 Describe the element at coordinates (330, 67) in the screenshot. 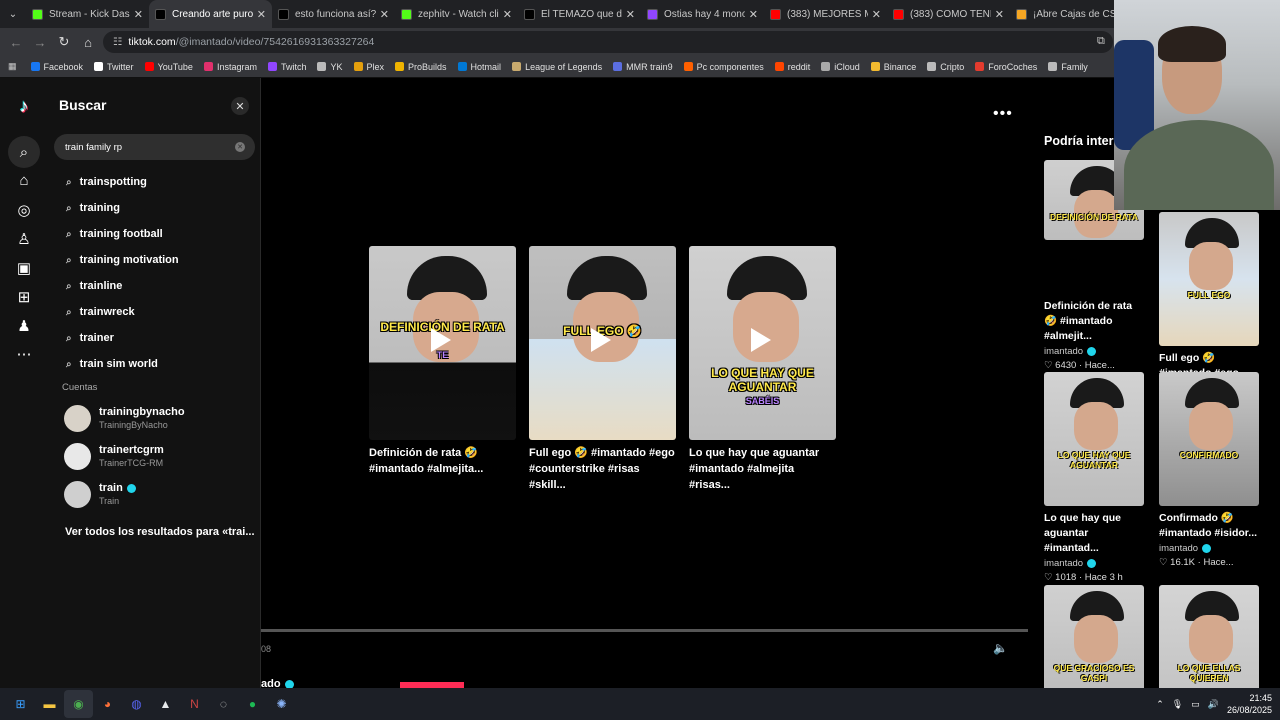

I see `bookmark-item: YK` at that location.